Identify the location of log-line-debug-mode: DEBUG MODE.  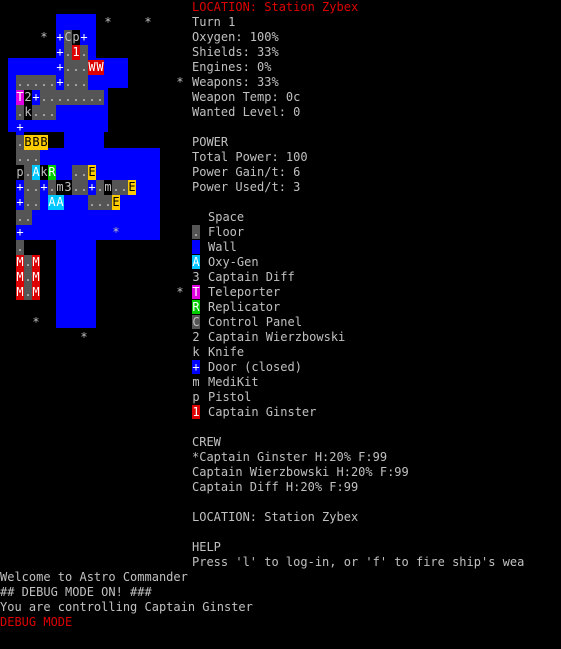
(36, 622).